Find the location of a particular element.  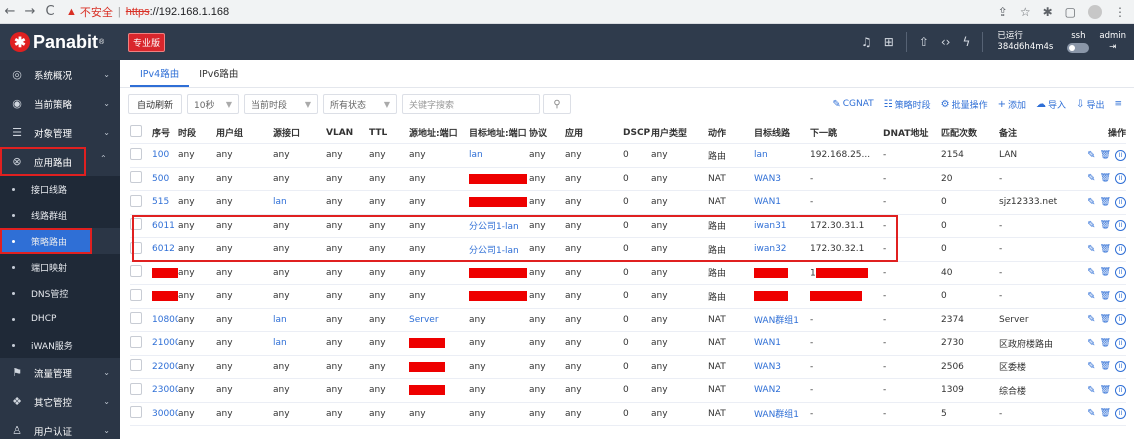

logout-icon: ⇥ is located at coordinates (1112, 47).